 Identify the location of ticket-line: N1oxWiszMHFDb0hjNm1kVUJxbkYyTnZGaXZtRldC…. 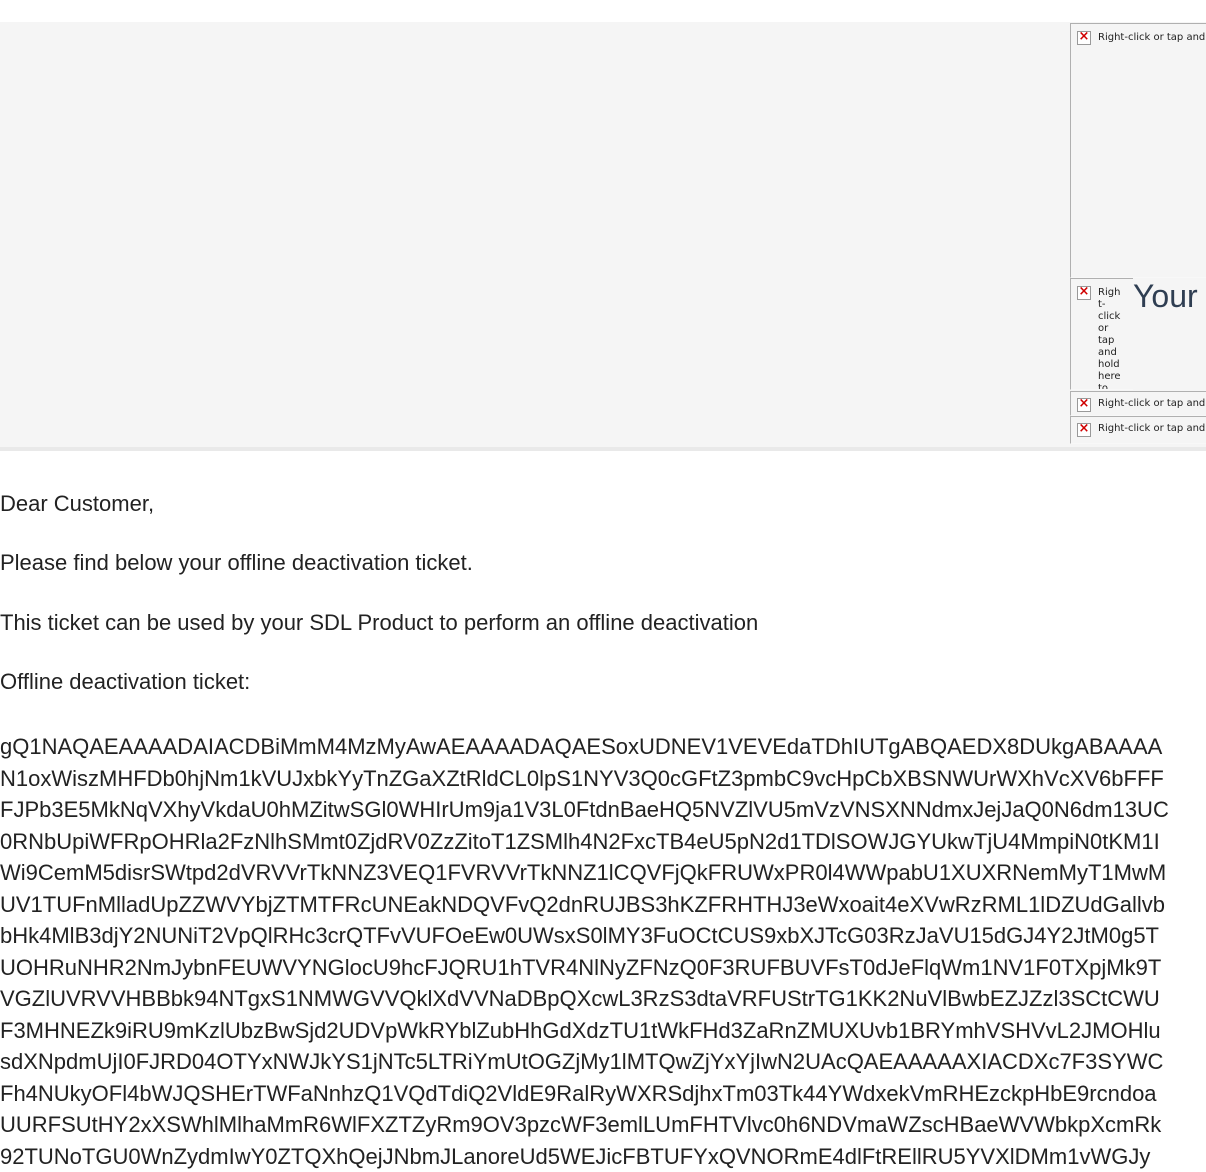
(603, 779).